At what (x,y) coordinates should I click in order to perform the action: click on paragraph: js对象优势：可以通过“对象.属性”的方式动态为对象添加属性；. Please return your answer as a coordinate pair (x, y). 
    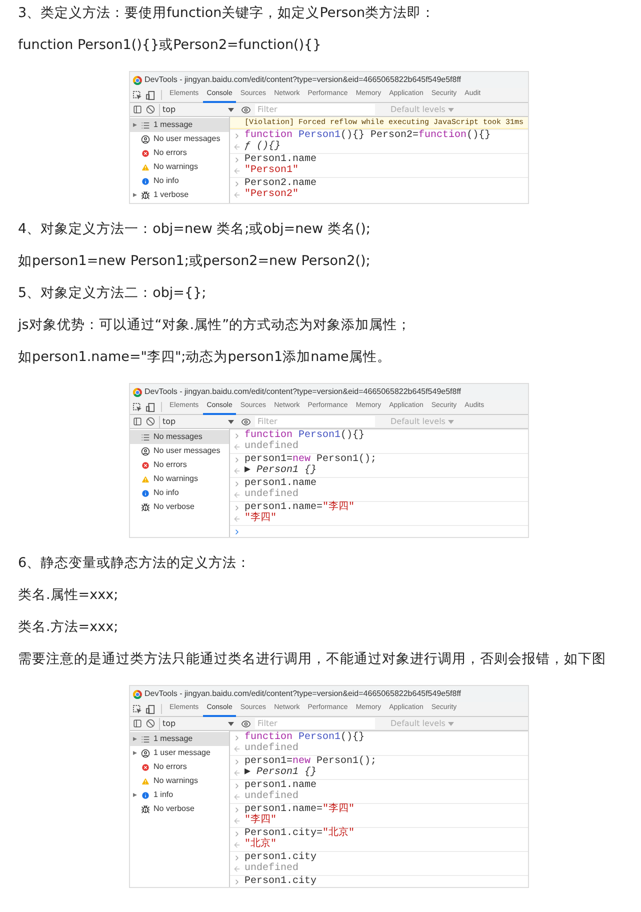
    Looking at the image, I should click on (215, 325).